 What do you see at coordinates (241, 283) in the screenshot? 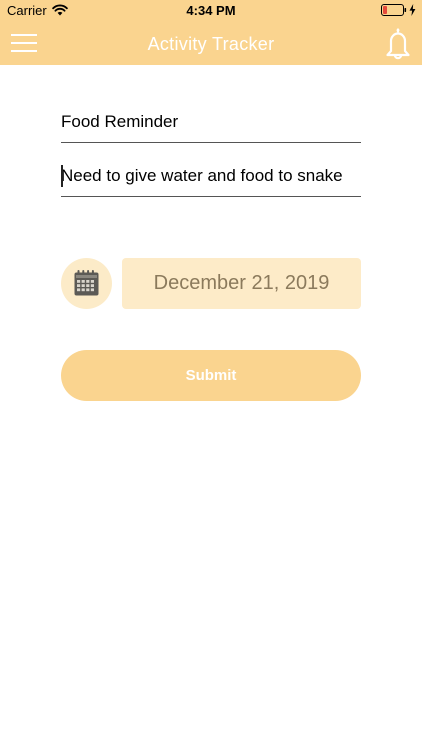
I see `date-field: December 21, 2019` at bounding box center [241, 283].